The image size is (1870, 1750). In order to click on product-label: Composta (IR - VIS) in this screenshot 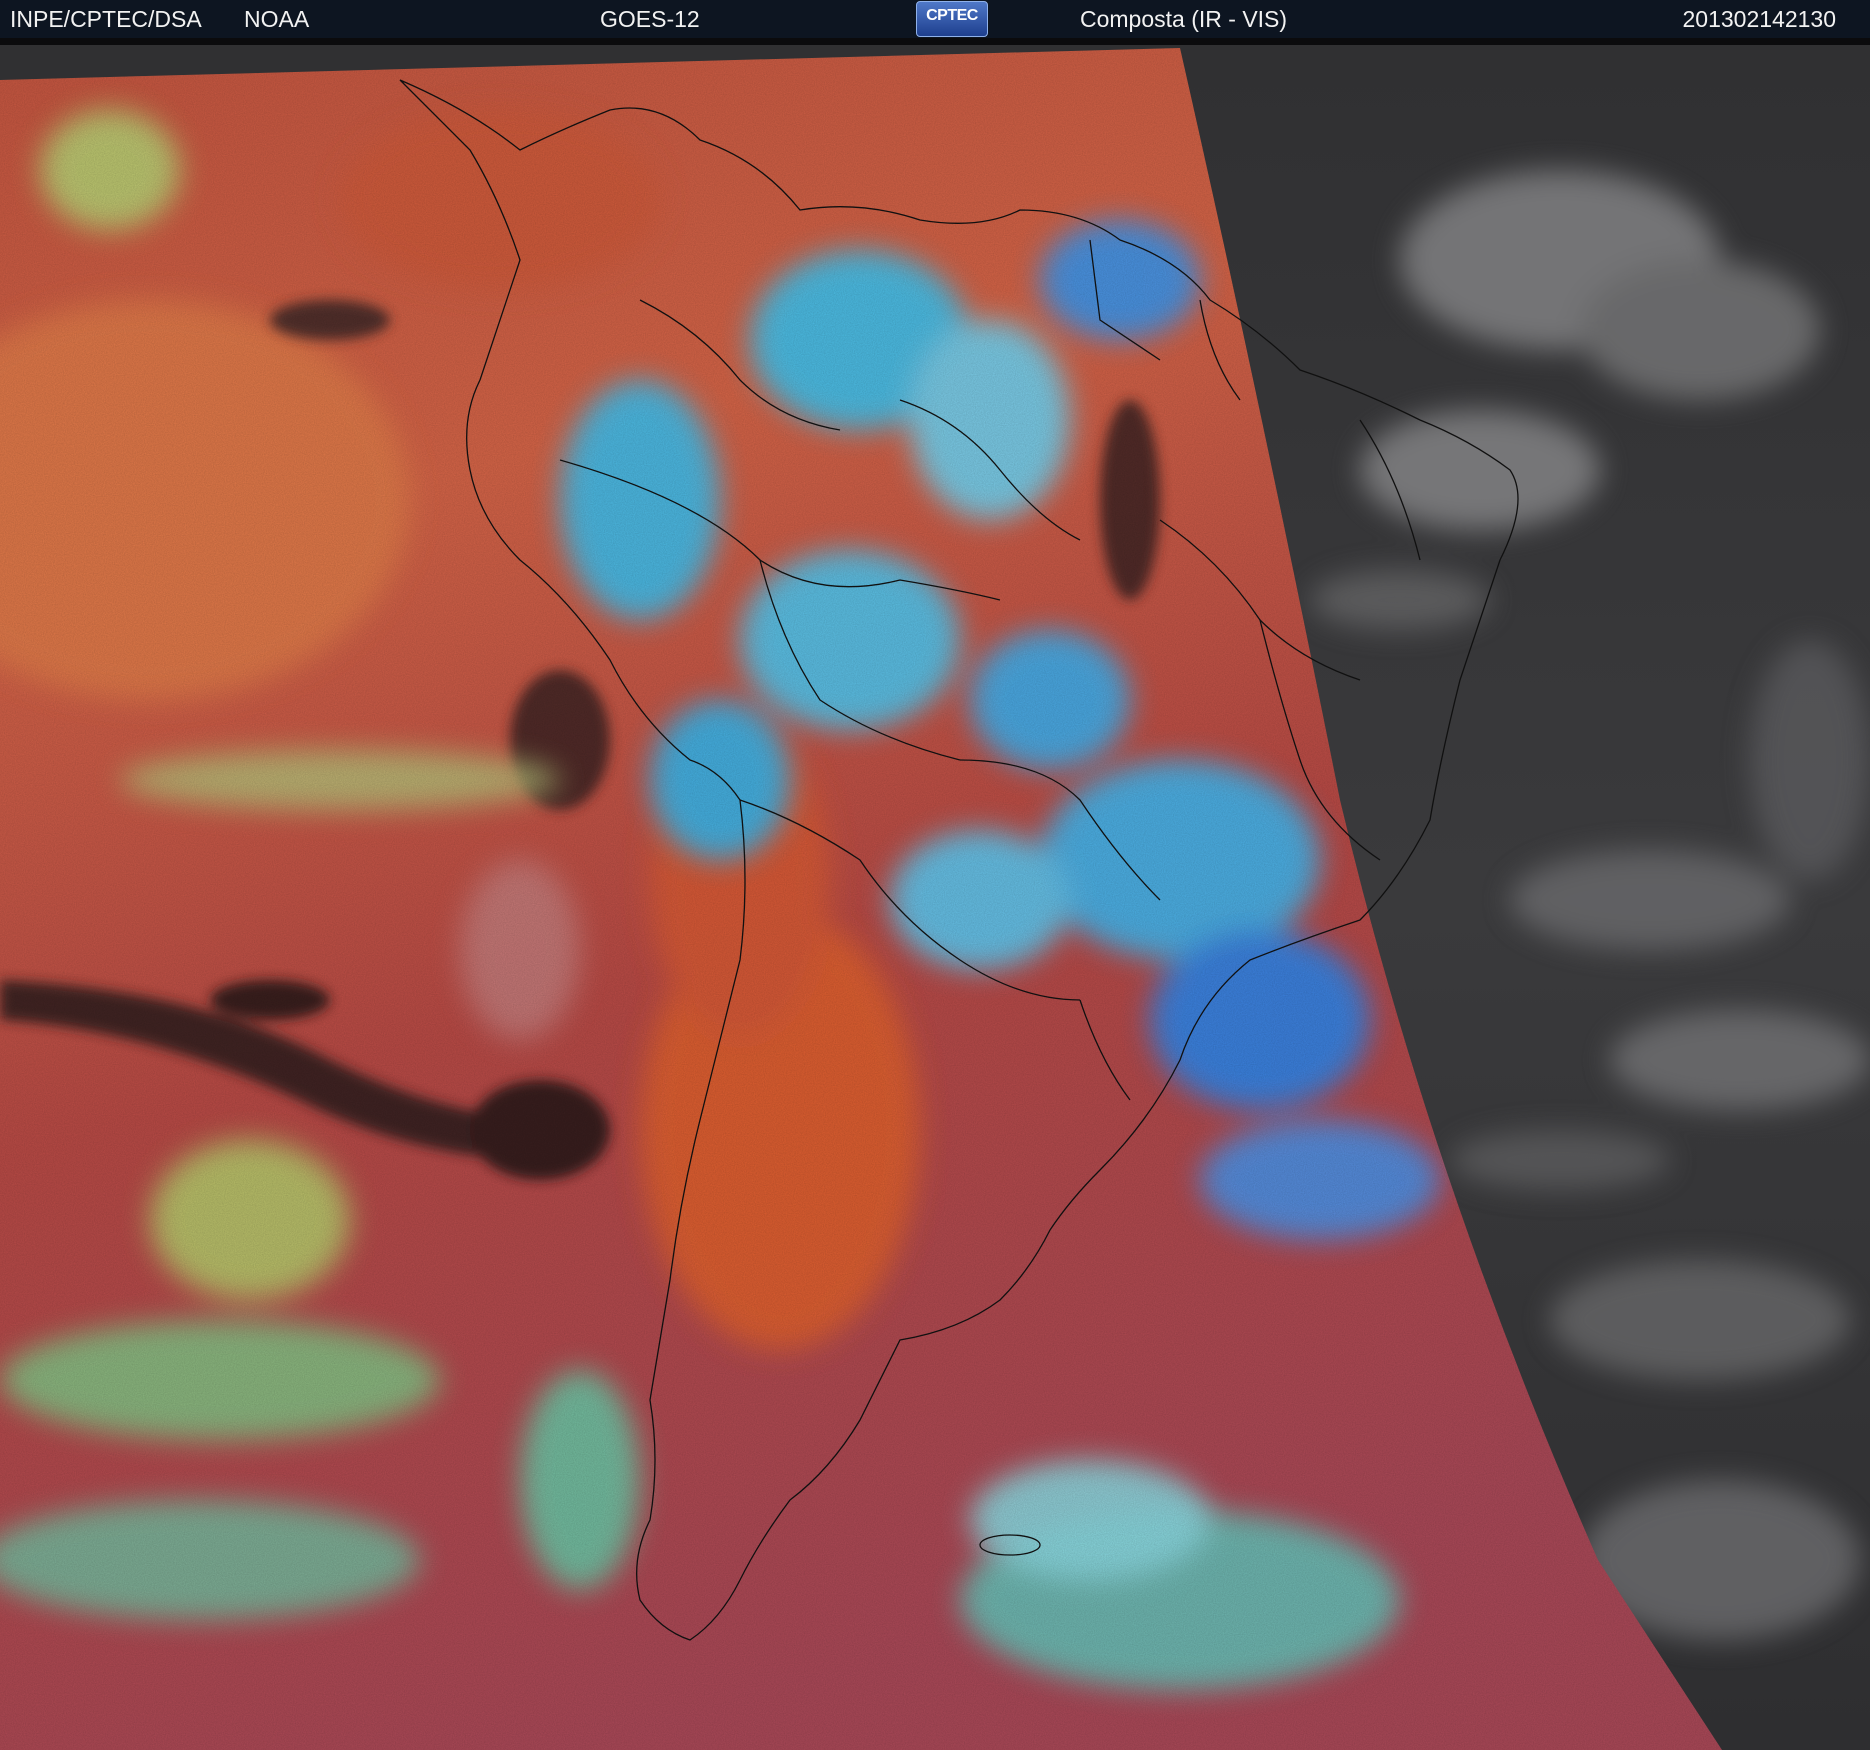, I will do `click(1184, 19)`.